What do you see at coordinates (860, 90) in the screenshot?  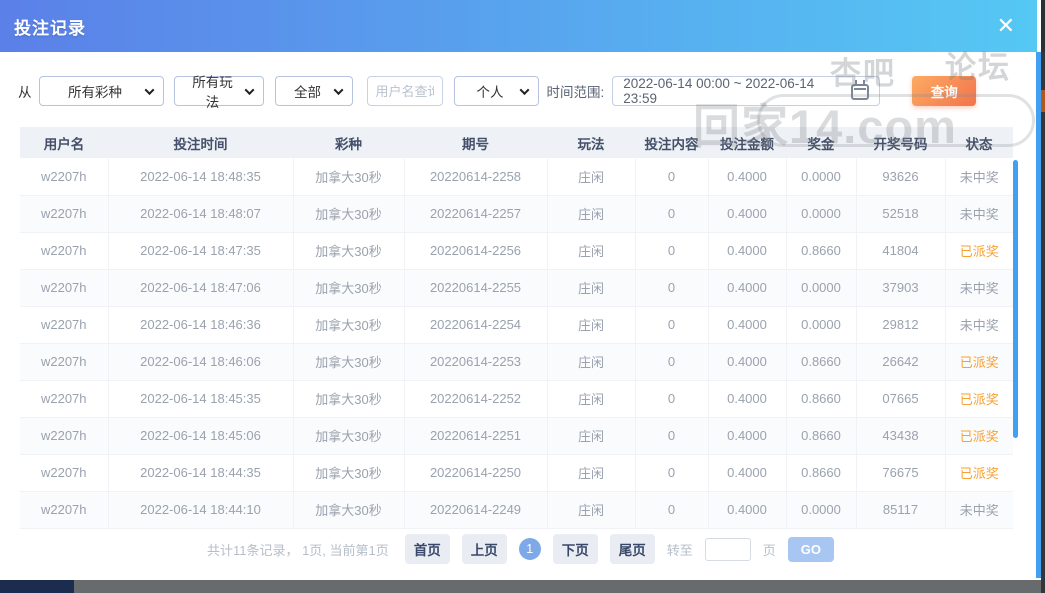 I see `calendar-icon` at bounding box center [860, 90].